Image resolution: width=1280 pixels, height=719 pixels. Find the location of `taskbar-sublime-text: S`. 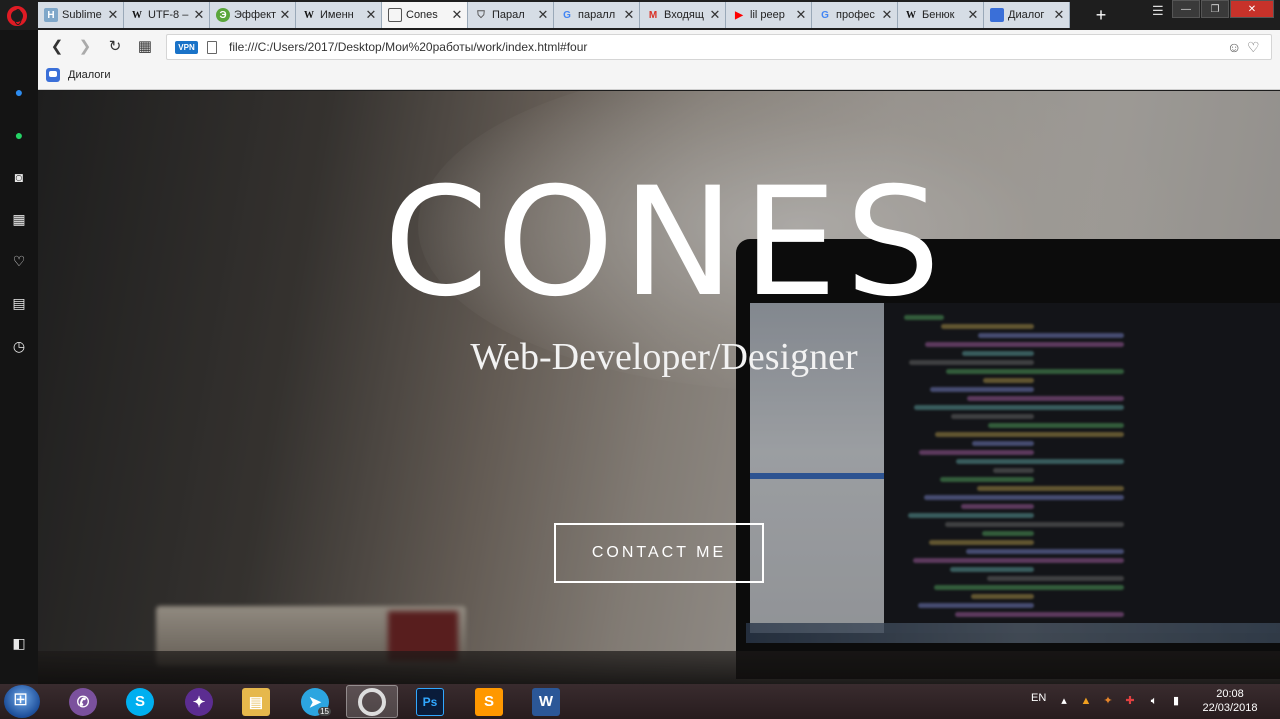

taskbar-sublime-text: S is located at coordinates (489, 701).